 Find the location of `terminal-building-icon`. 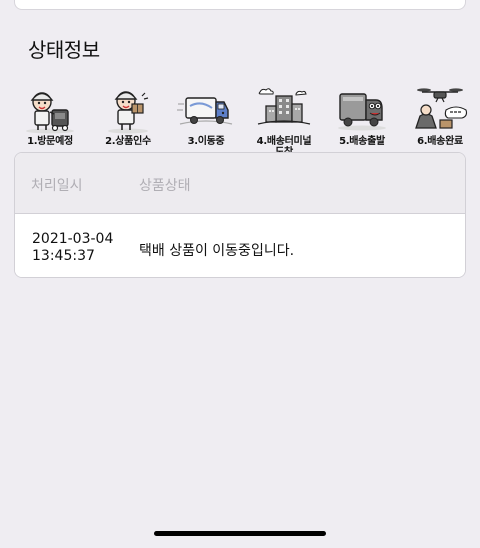

terminal-building-icon is located at coordinates (284, 106).